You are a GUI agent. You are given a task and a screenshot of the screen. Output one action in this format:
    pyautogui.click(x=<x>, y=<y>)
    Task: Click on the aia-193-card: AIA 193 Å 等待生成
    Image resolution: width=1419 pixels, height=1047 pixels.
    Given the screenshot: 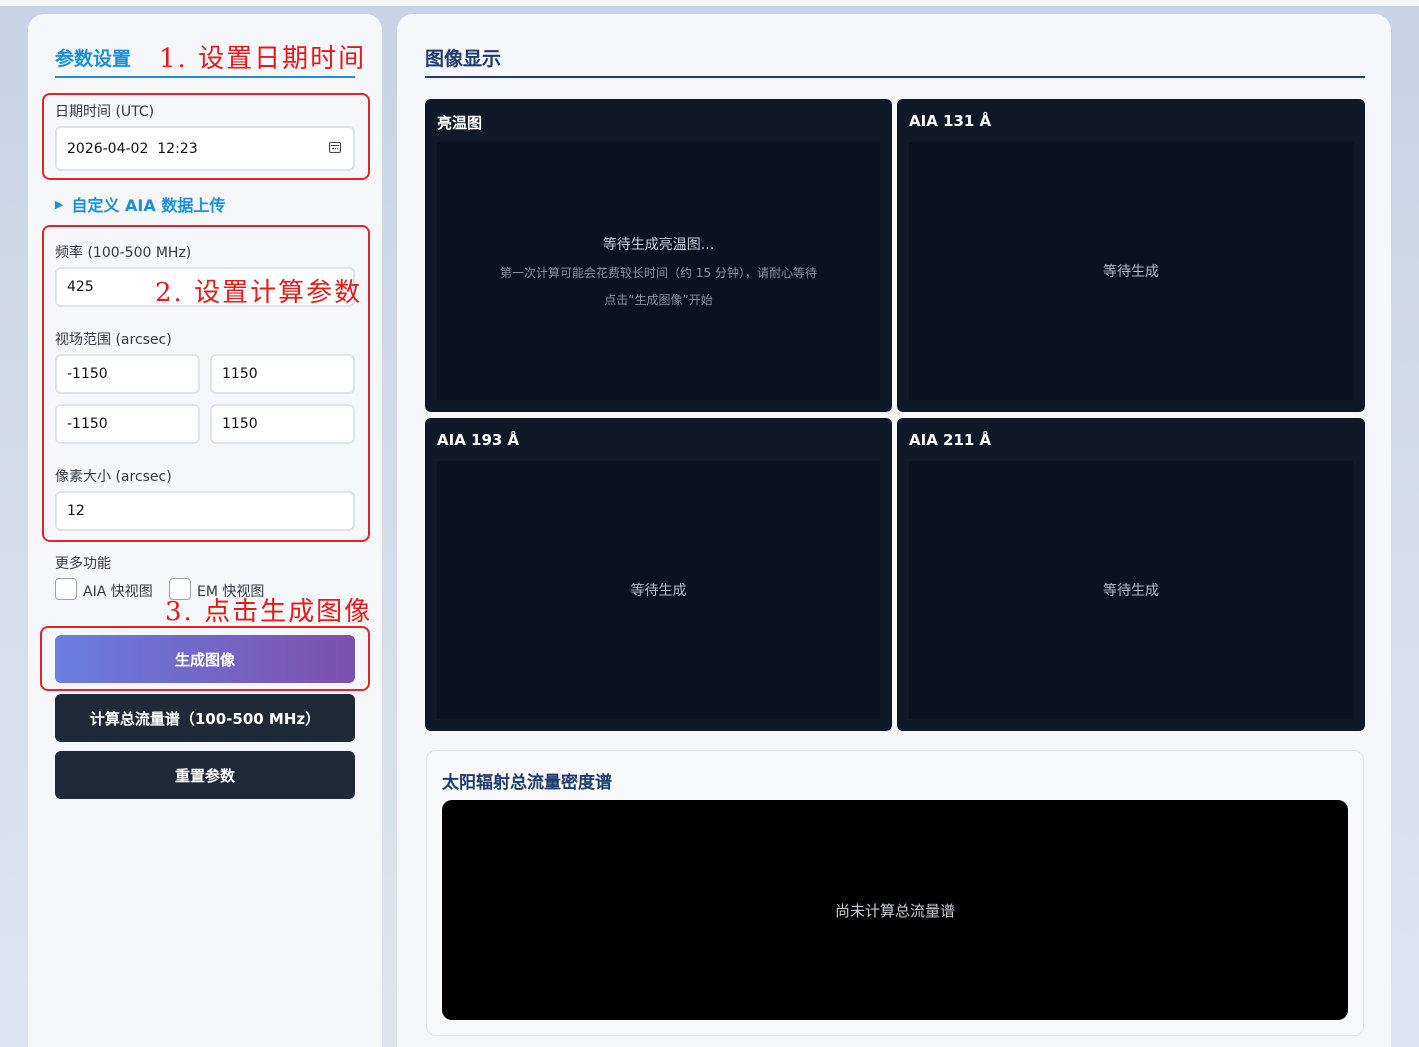 What is the action you would take?
    pyautogui.click(x=658, y=574)
    